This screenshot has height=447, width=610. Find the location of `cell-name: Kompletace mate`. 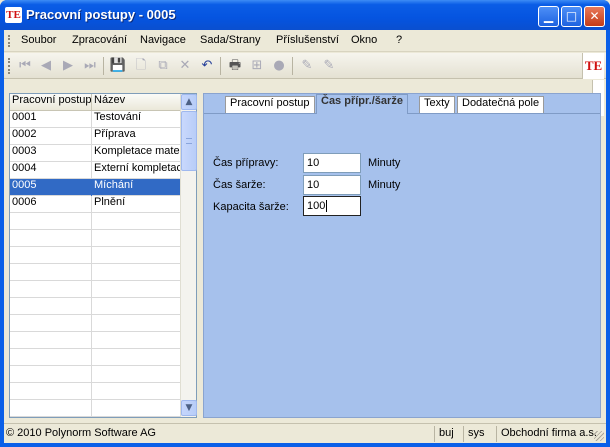

cell-name: Kompletace mate is located at coordinates (137, 151).